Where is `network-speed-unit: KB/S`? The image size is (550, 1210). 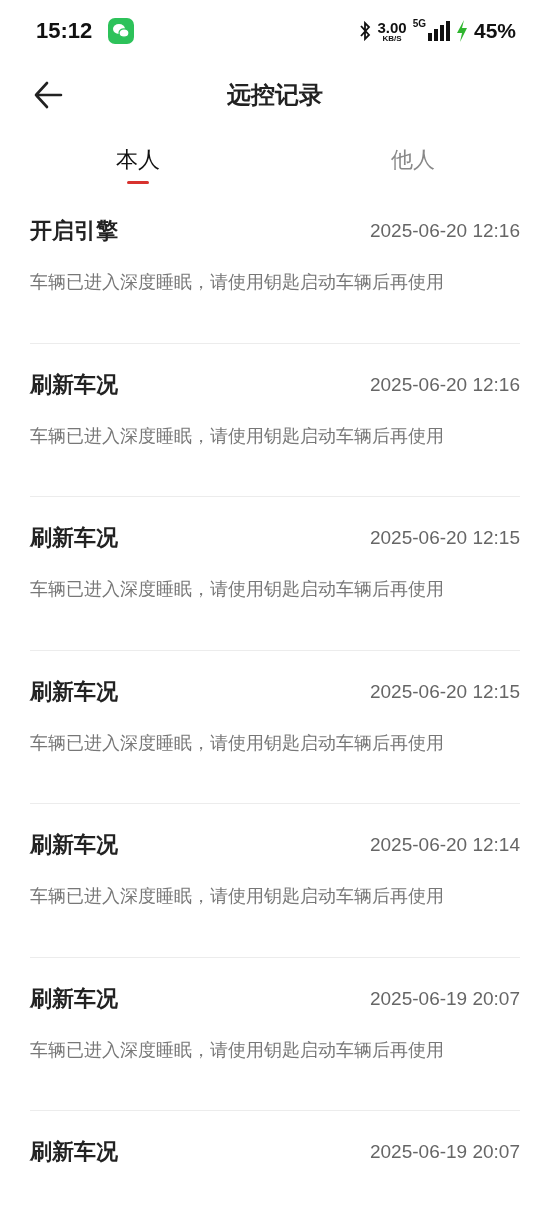 network-speed-unit: KB/S is located at coordinates (392, 38).